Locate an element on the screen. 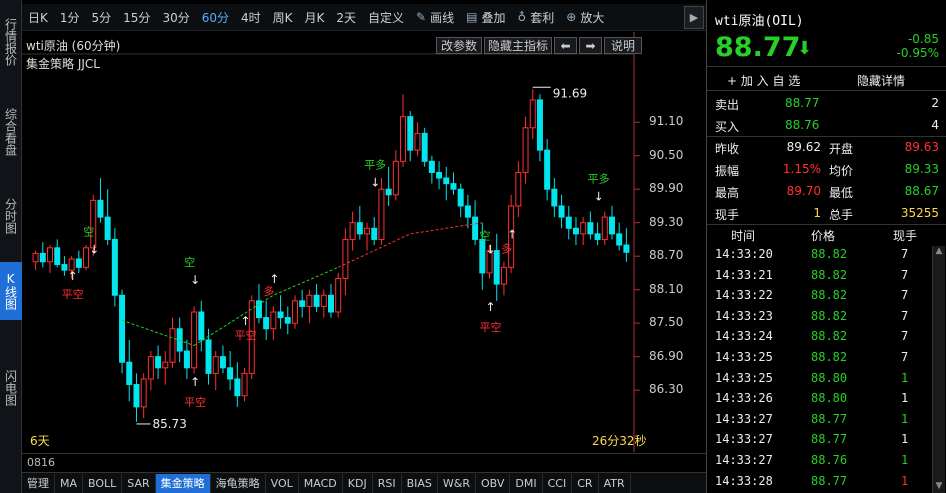  ticks-scrollbar: ▲ ▼ is located at coordinates (938, 369).